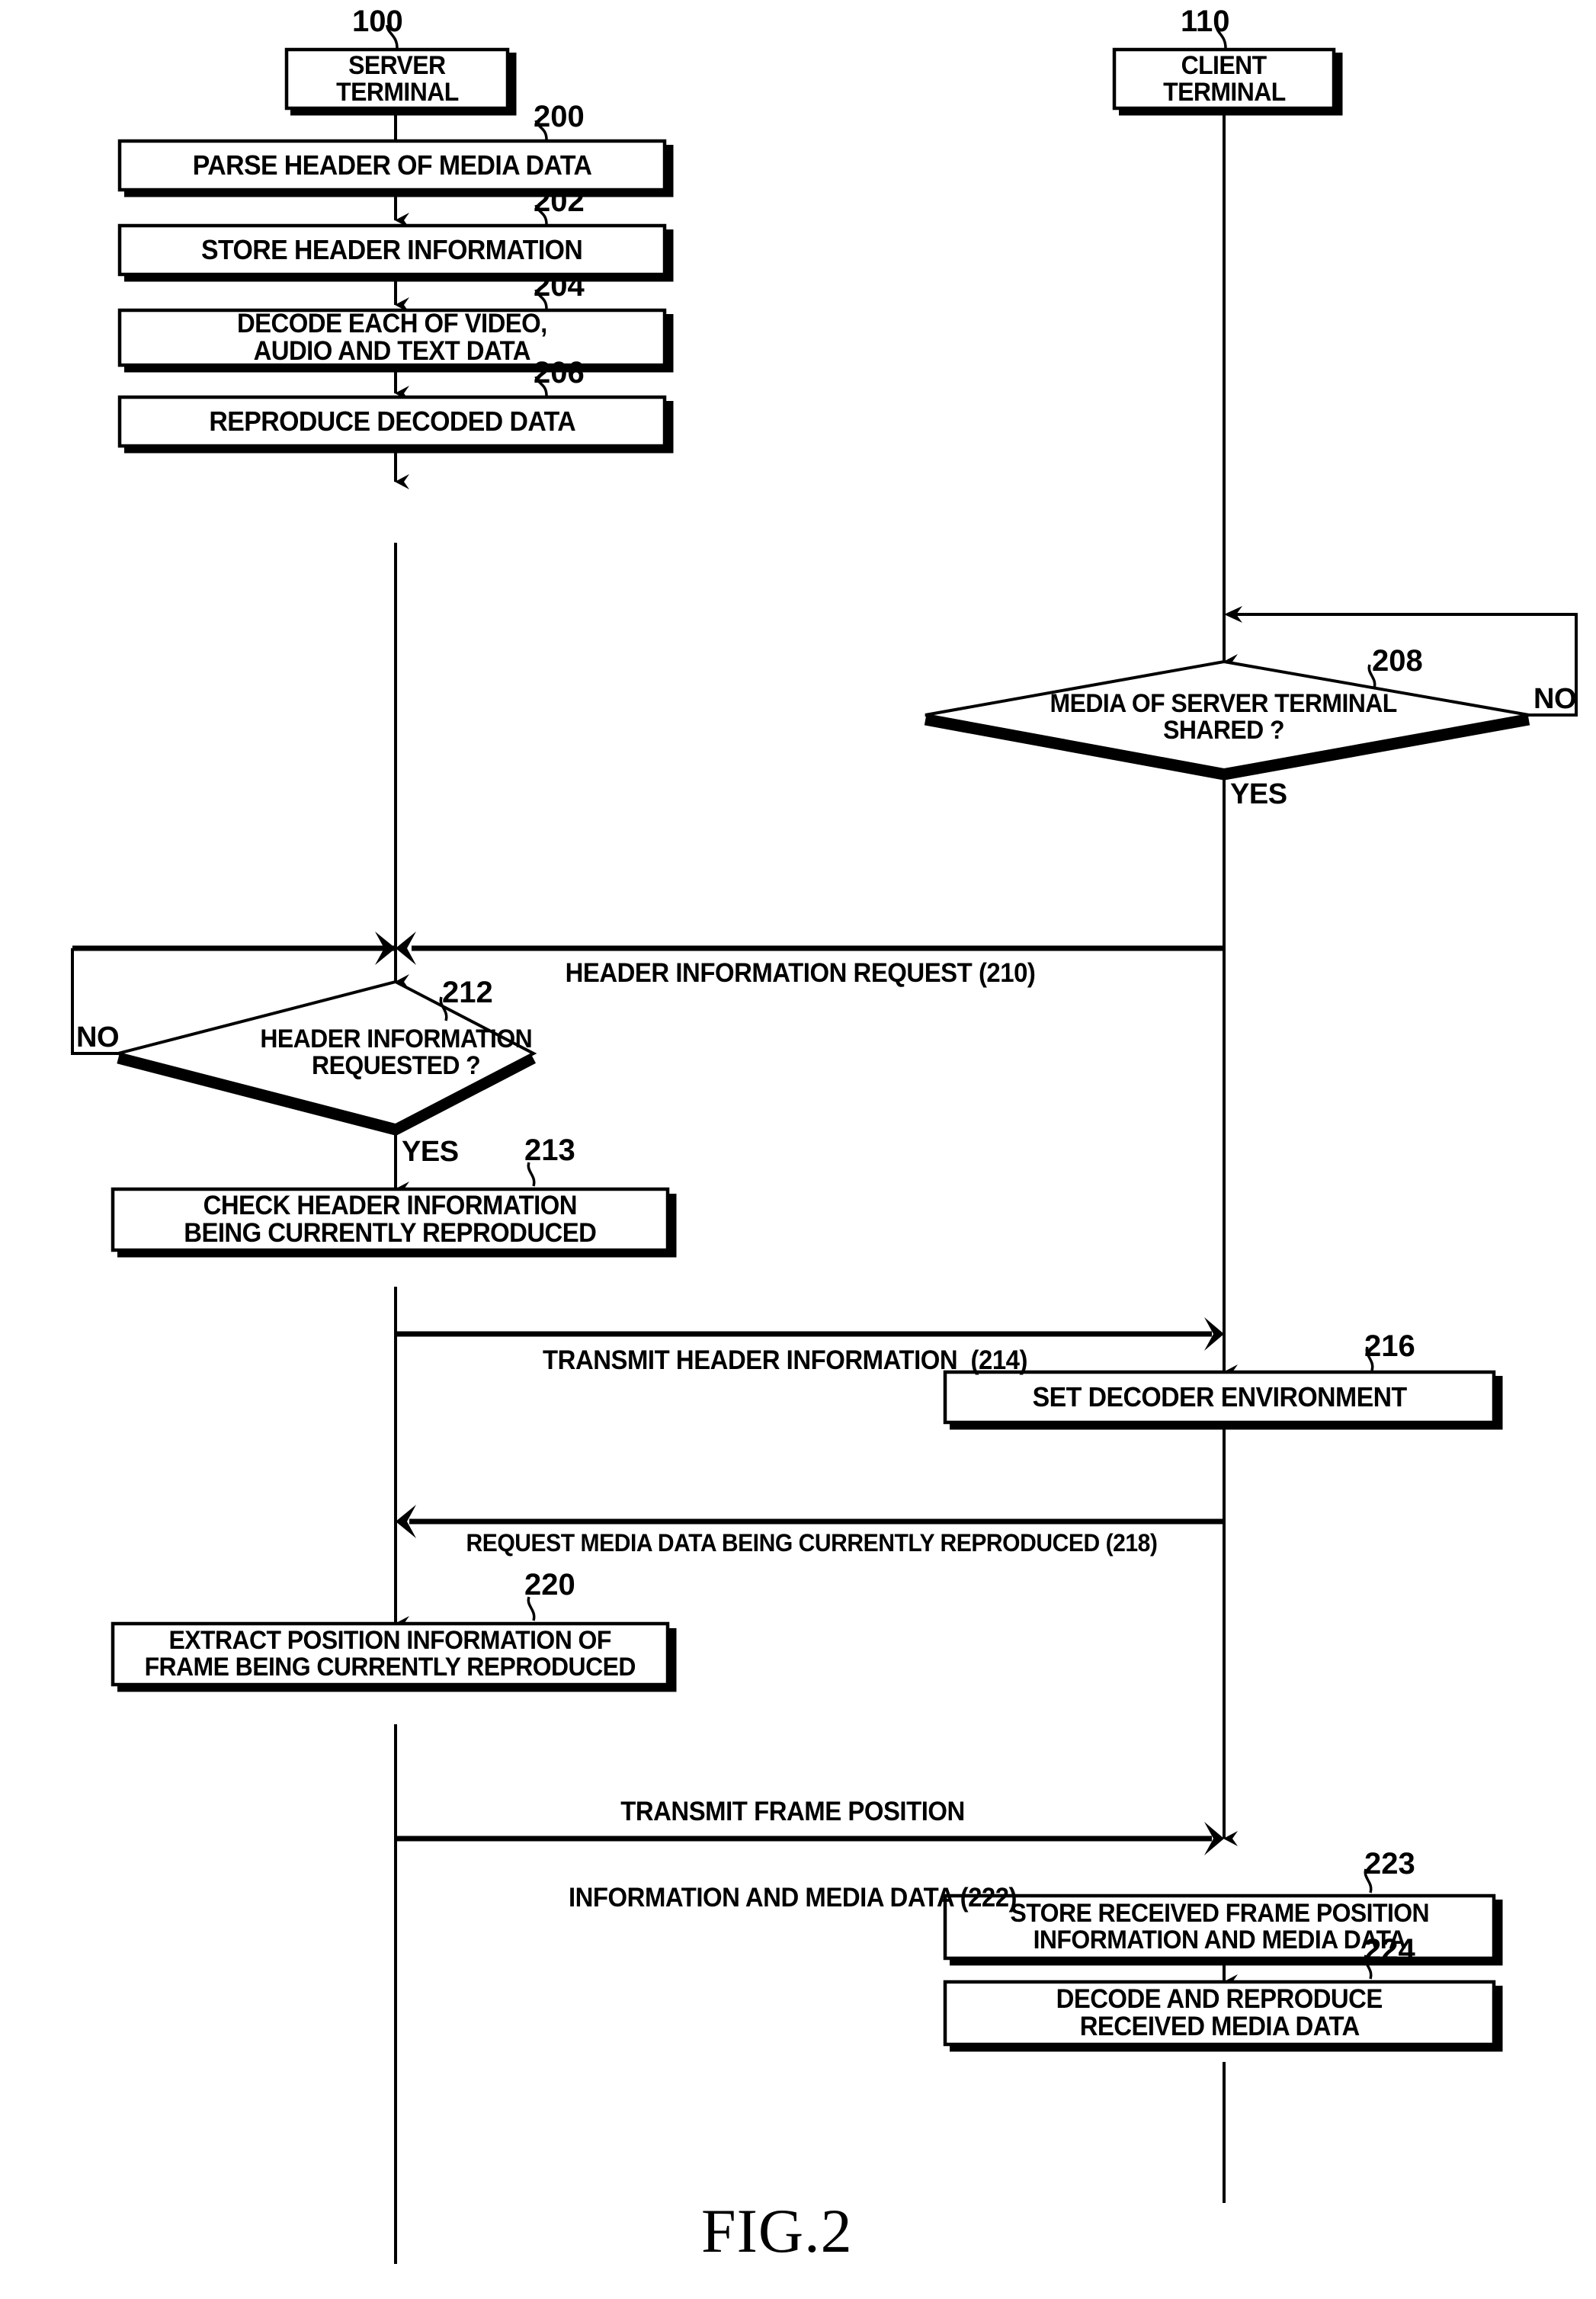 This screenshot has width=1596, height=2299. I want to click on message-214-line-1: TRANSMIT HEADER INFORMATION (214), so click(785, 1360).